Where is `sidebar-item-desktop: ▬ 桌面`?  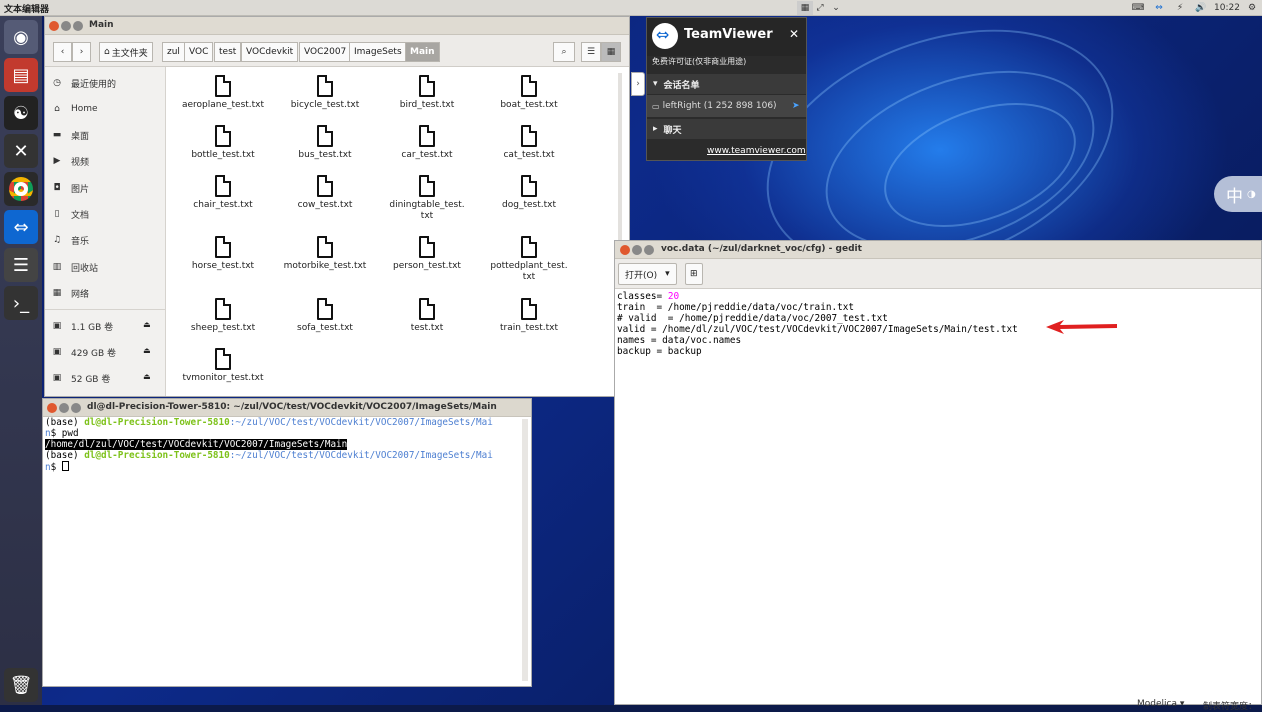
sidebar-item-desktop: ▬ 桌面 is located at coordinates (70, 135).